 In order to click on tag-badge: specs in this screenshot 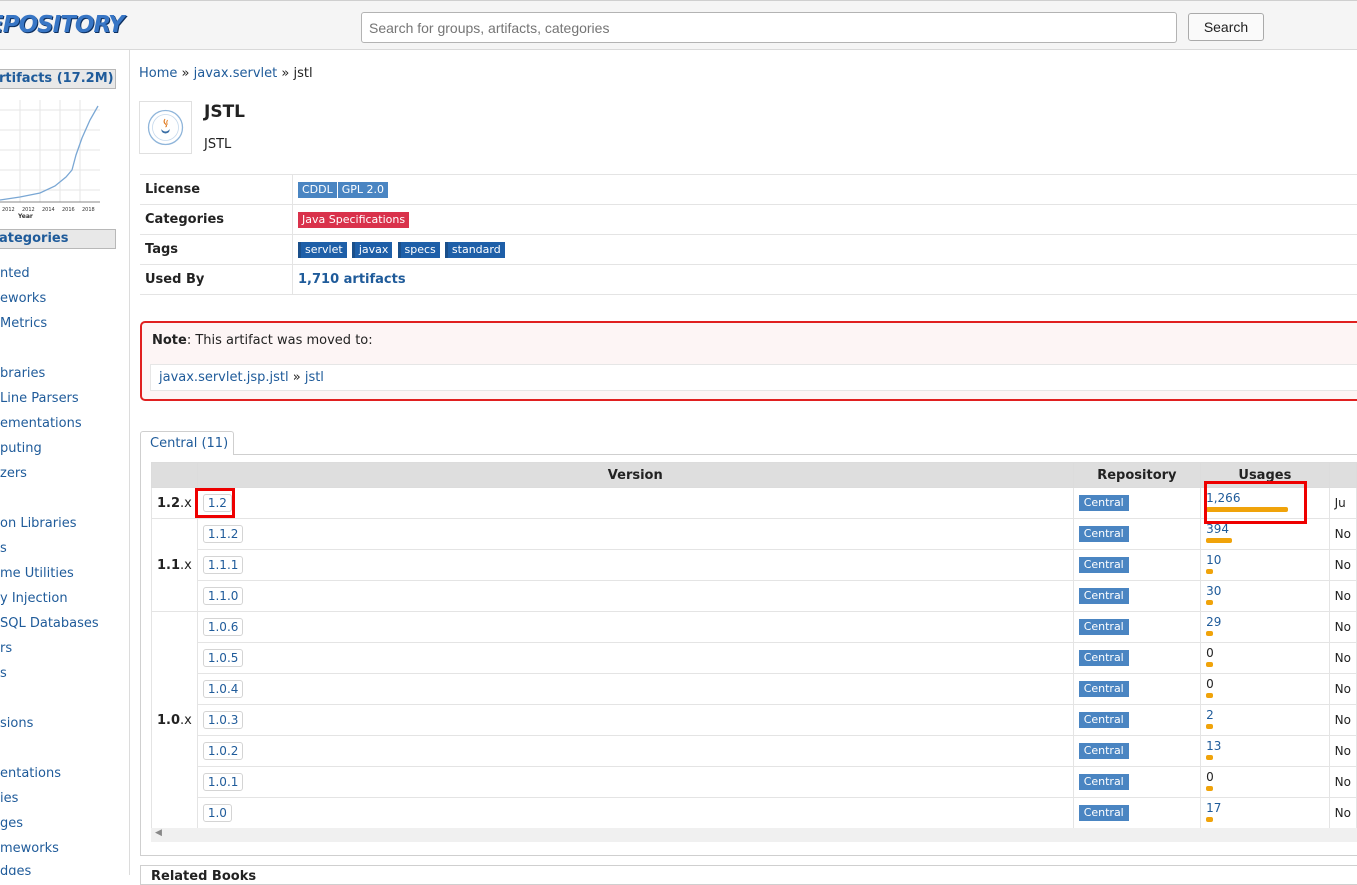, I will do `click(419, 250)`.